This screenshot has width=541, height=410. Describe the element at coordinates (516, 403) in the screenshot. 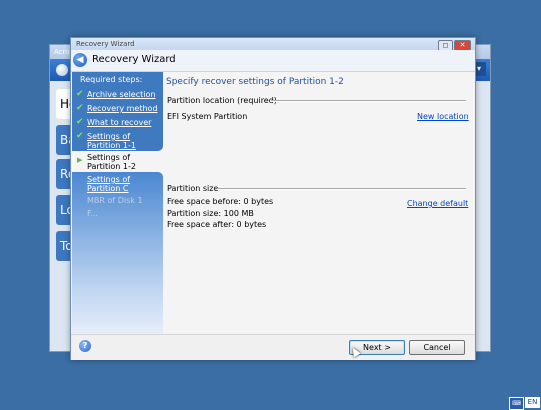

I see `keyboard-icon: ⌨` at that location.